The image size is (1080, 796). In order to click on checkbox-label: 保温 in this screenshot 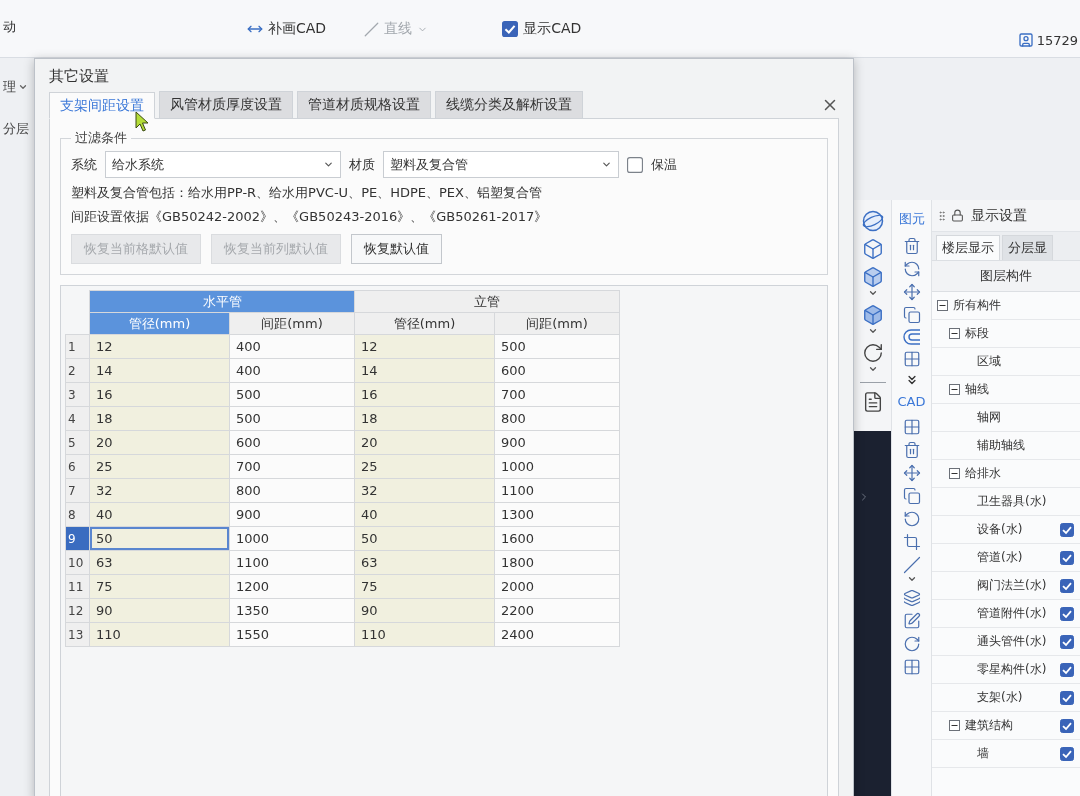, I will do `click(664, 164)`.